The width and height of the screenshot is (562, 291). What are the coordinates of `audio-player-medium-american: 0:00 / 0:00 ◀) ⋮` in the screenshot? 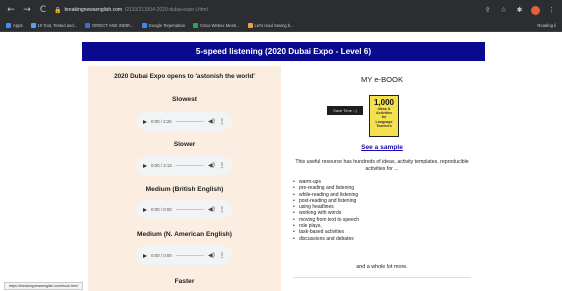 It's located at (184, 255).